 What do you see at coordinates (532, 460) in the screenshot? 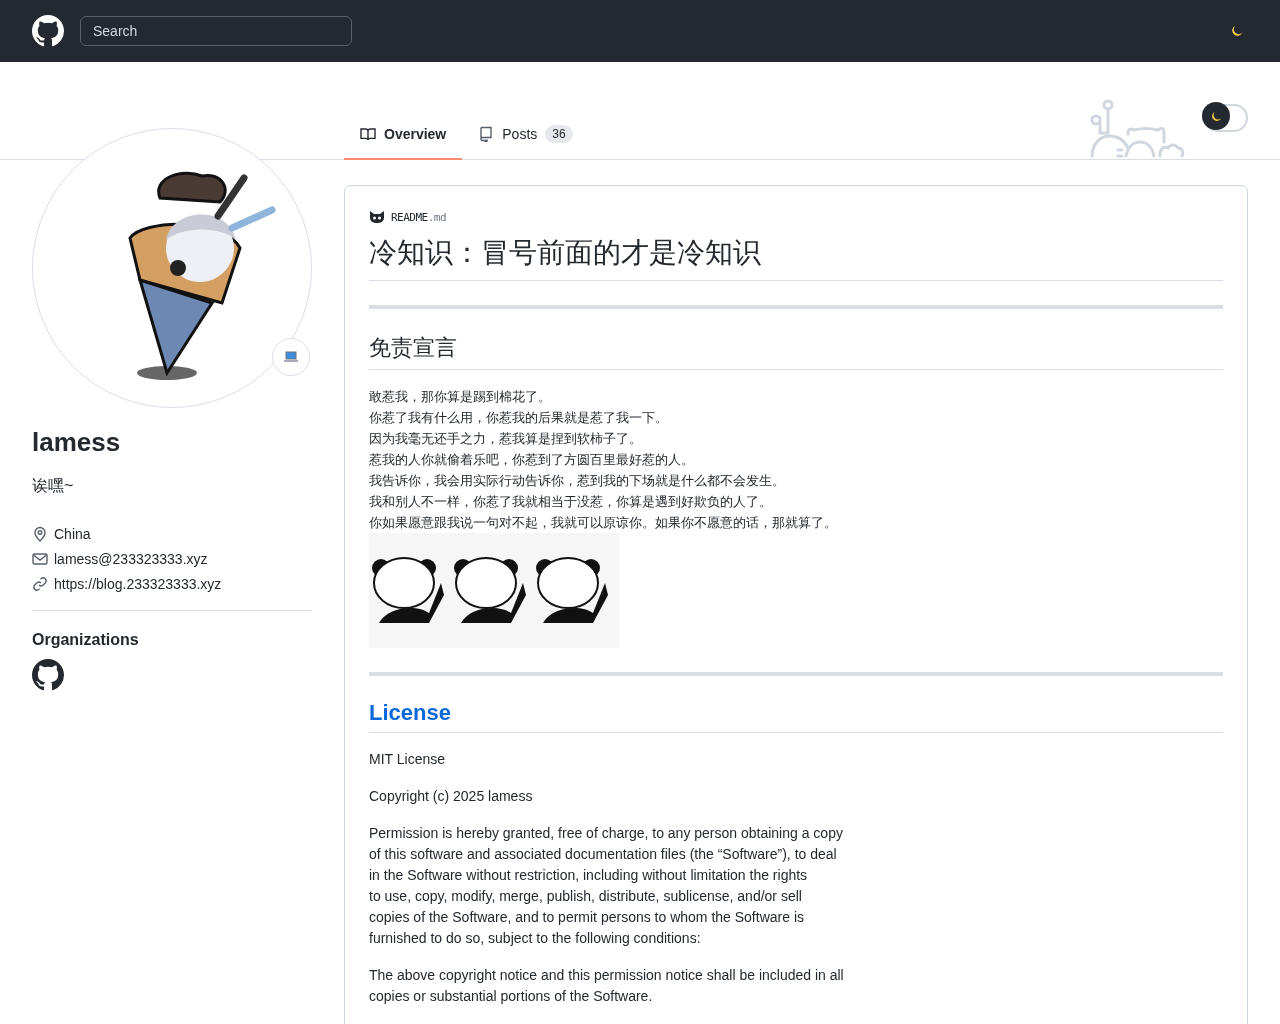
I see `paragraph: 惹我的人你就偷着乐吧，你惹到了方圆百里最好惹的人。` at bounding box center [532, 460].